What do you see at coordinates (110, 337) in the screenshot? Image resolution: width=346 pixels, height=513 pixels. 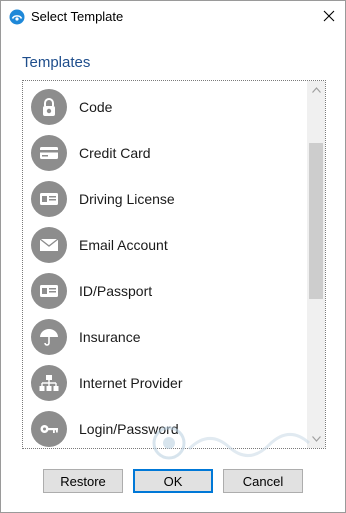 I see `list-item-label: Insurance` at bounding box center [110, 337].